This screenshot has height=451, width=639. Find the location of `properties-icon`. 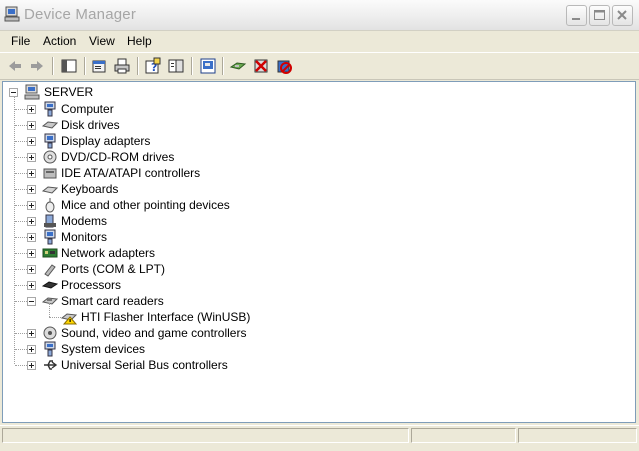

properties-icon is located at coordinates (99, 66).